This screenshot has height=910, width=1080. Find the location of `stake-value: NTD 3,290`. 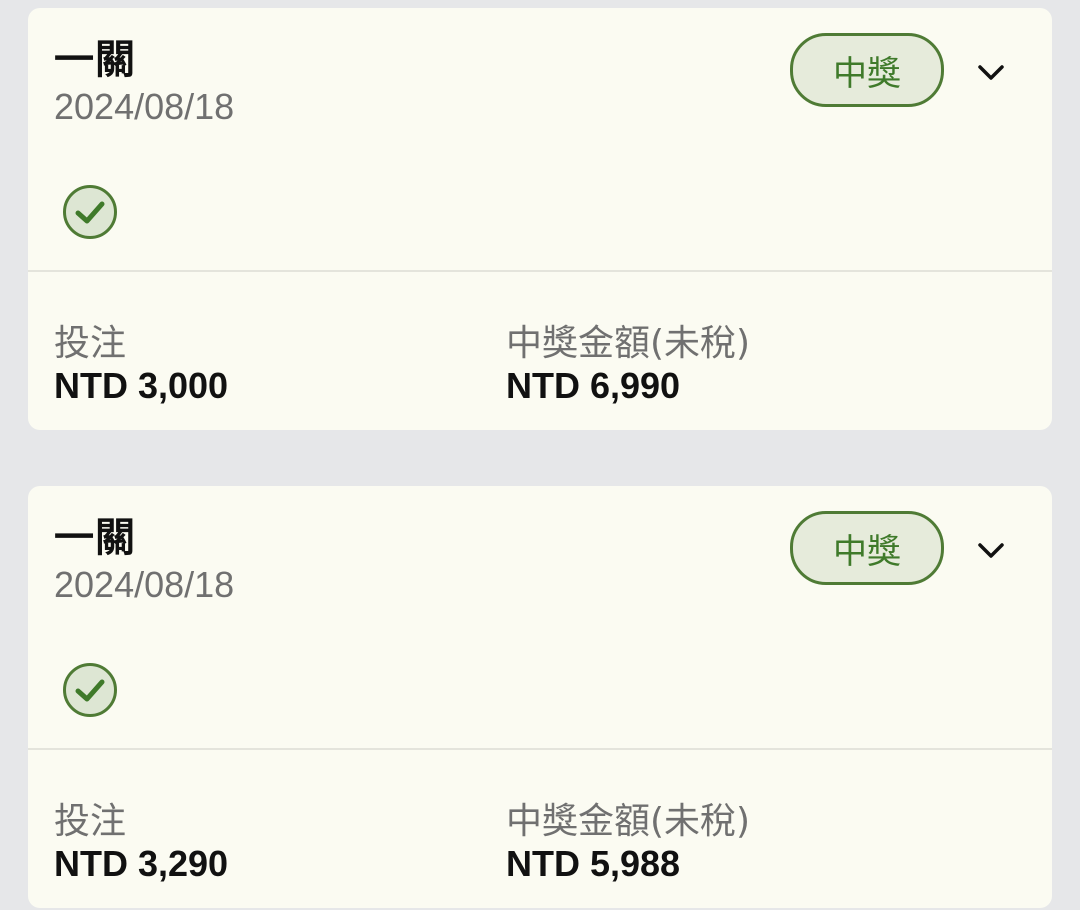

stake-value: NTD 3,290 is located at coordinates (141, 863).